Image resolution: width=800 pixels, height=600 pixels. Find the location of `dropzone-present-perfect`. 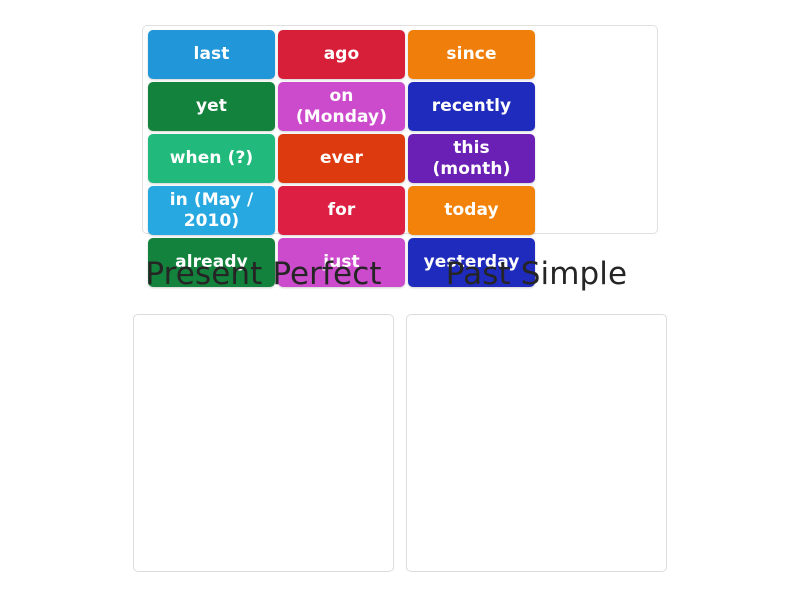

dropzone-present-perfect is located at coordinates (263, 443).